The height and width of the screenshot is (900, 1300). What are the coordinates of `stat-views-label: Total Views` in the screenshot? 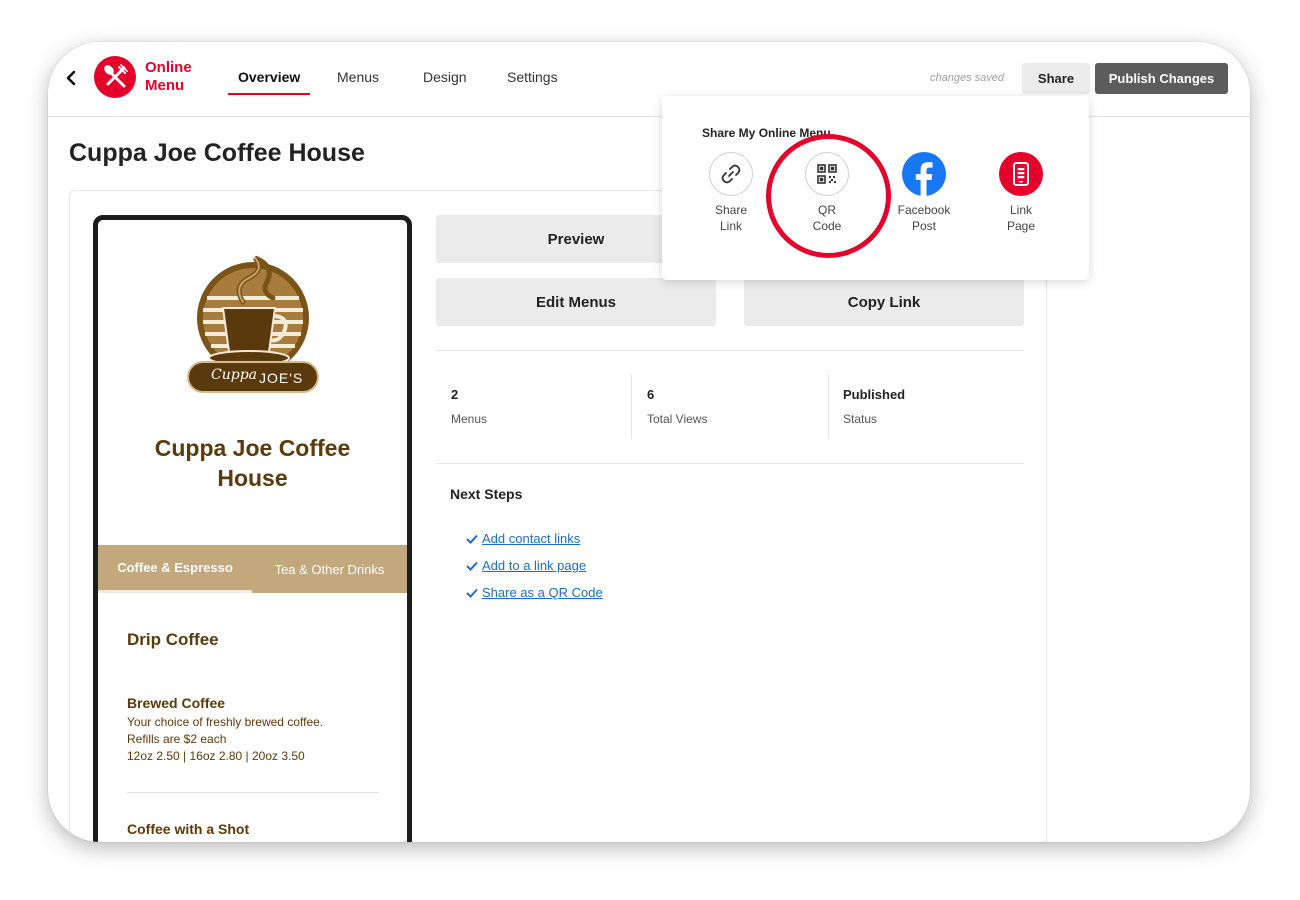 It's located at (677, 419).